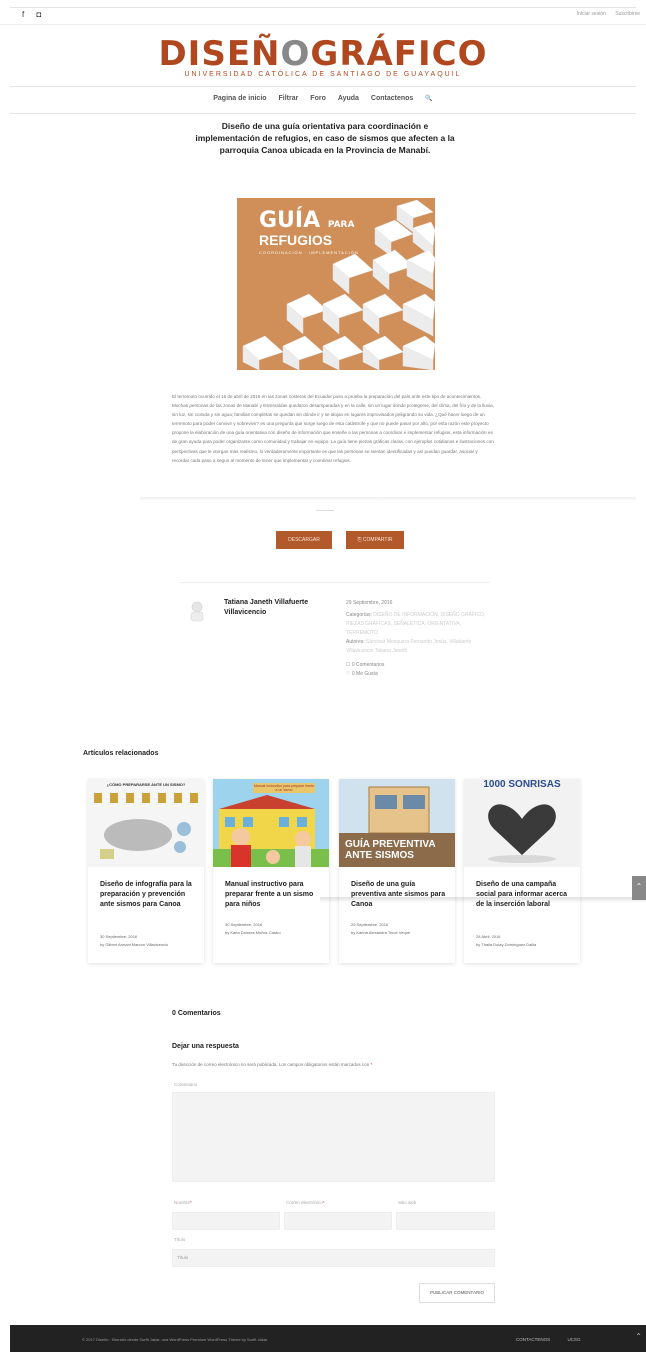 This screenshot has width=646, height=1352. I want to click on tents-illustration, so click(338, 284).